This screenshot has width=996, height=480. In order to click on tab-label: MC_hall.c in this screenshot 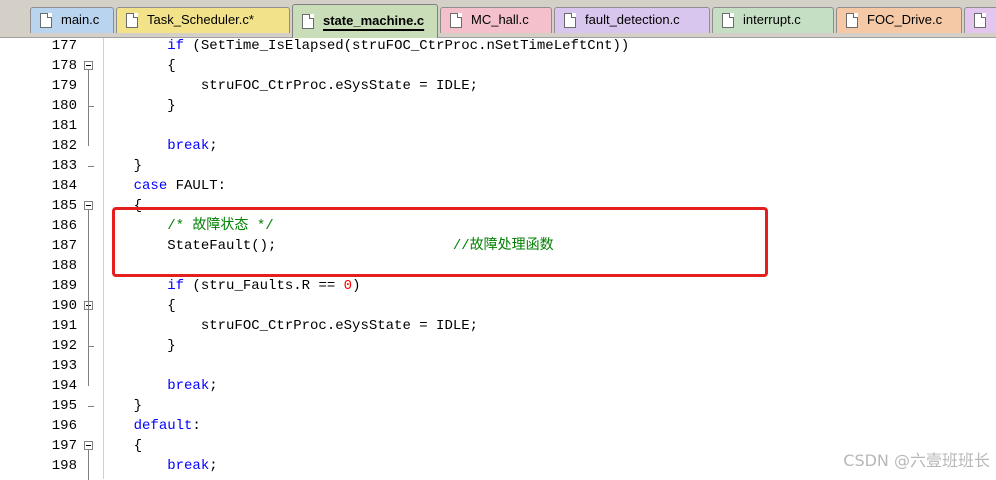, I will do `click(500, 19)`.